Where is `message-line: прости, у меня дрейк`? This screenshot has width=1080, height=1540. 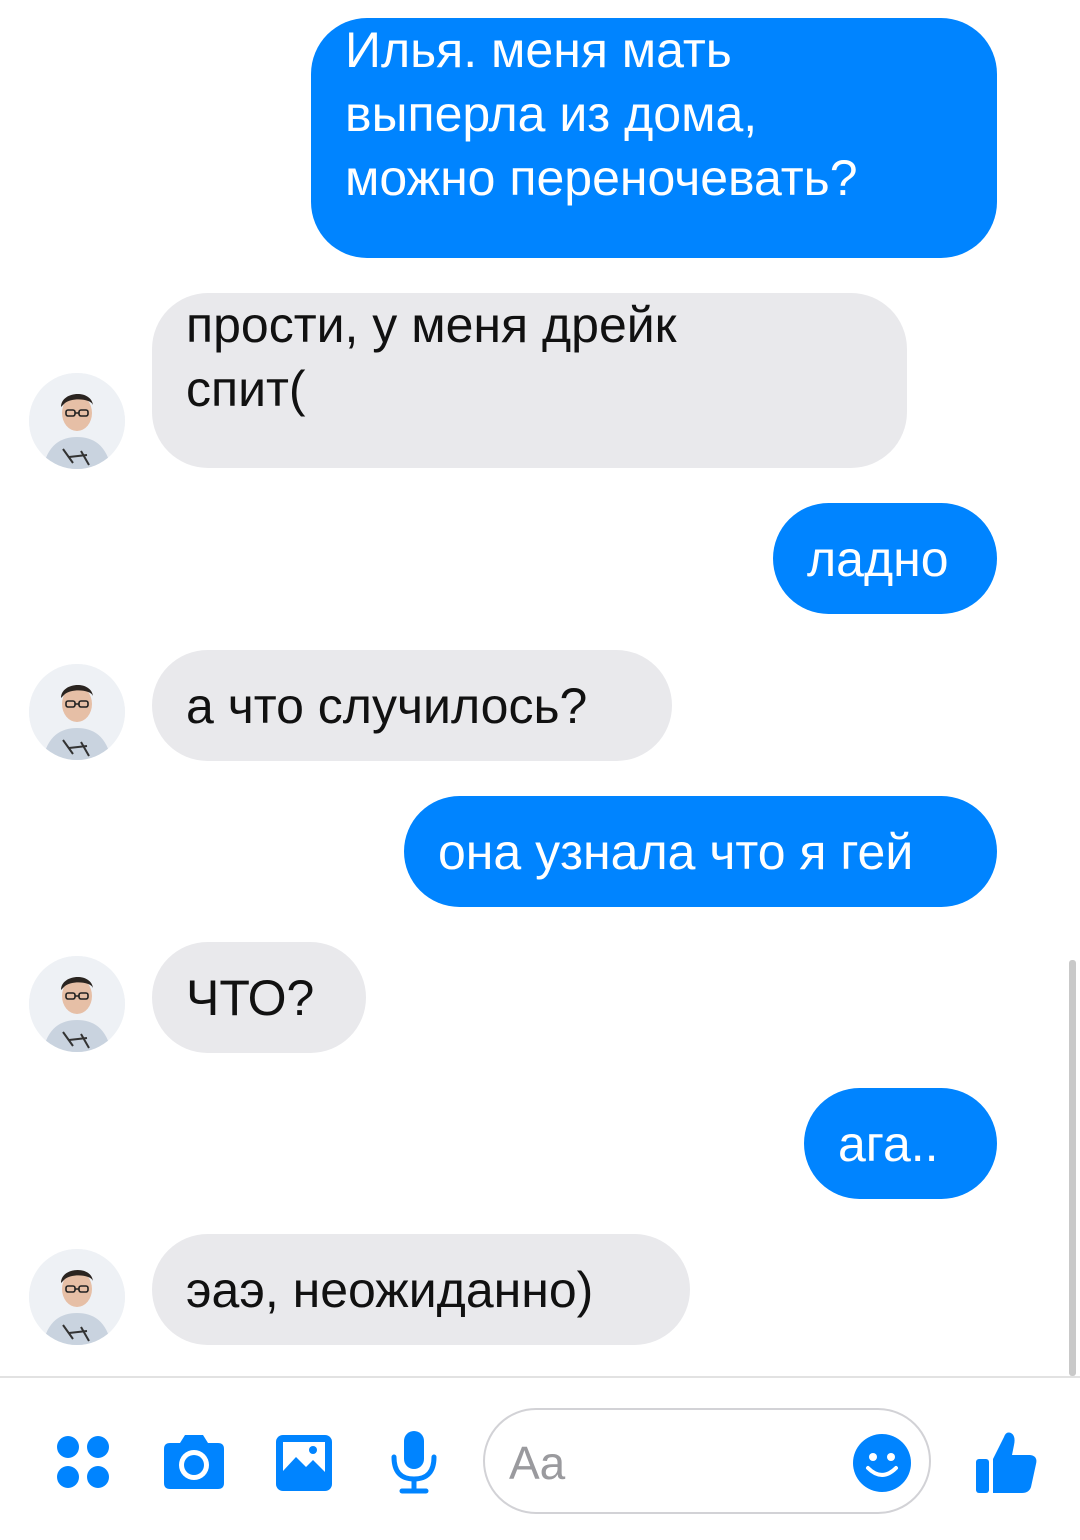 message-line: прости, у меня дрейк is located at coordinates (431, 325).